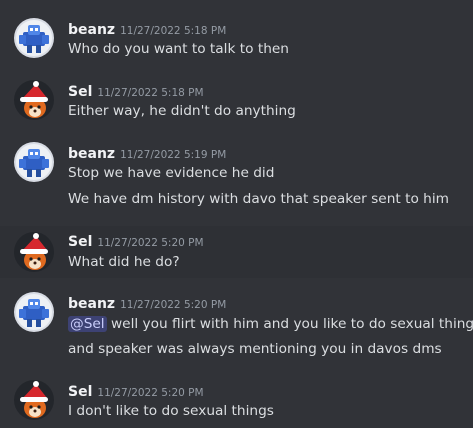  I want to click on timestamp: 11/27/2022 5:19 PM, so click(173, 155).